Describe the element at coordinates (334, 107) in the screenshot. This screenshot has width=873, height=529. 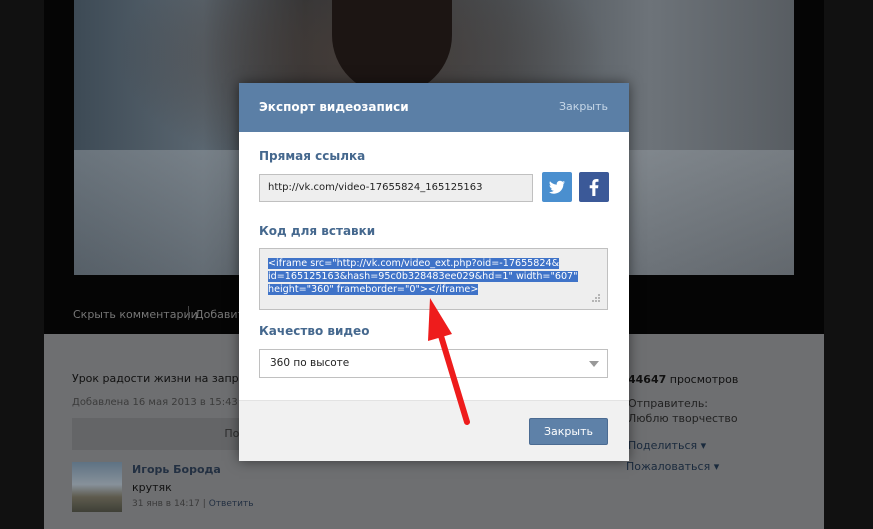
I see `dialog-title: Экспорт видеозаписи` at that location.